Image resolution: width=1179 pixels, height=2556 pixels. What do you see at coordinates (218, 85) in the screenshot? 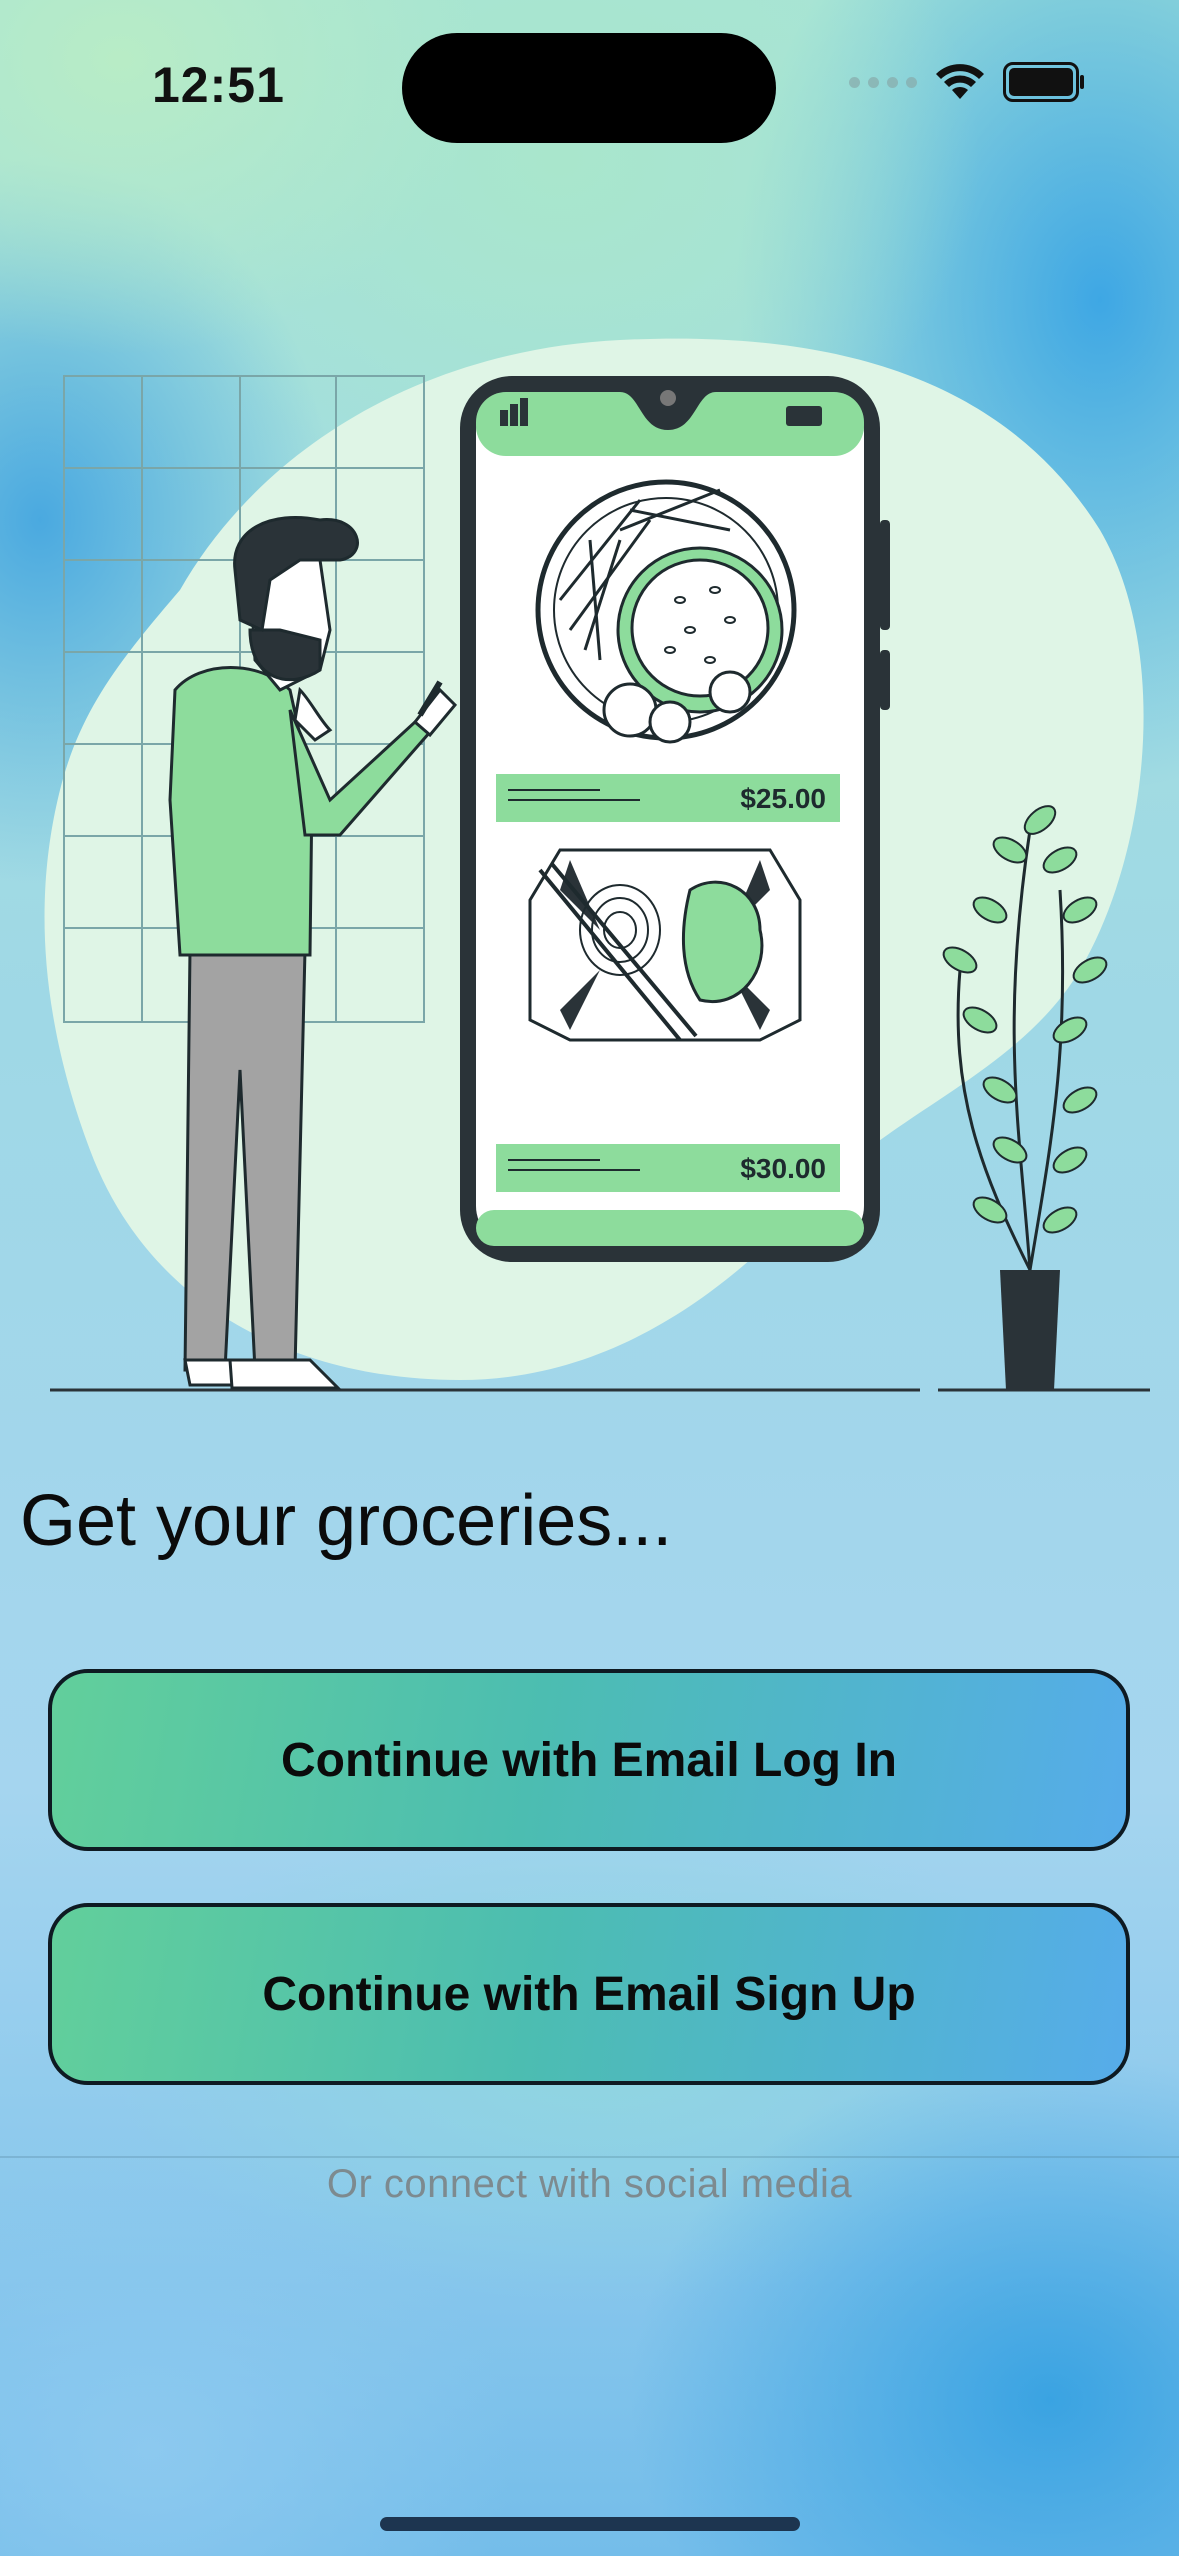
I see `status-time: 12:51` at bounding box center [218, 85].